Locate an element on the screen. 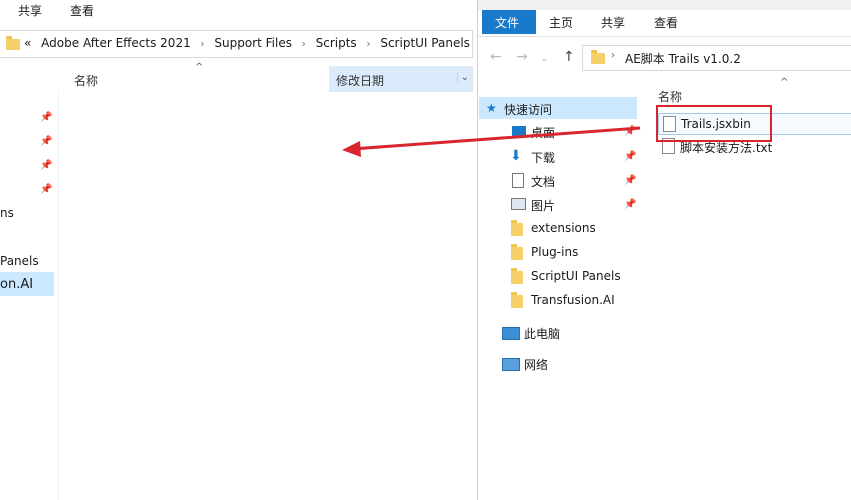 This screenshot has width=851, height=500. drag-arrow-annotation is located at coordinates (491, 141).